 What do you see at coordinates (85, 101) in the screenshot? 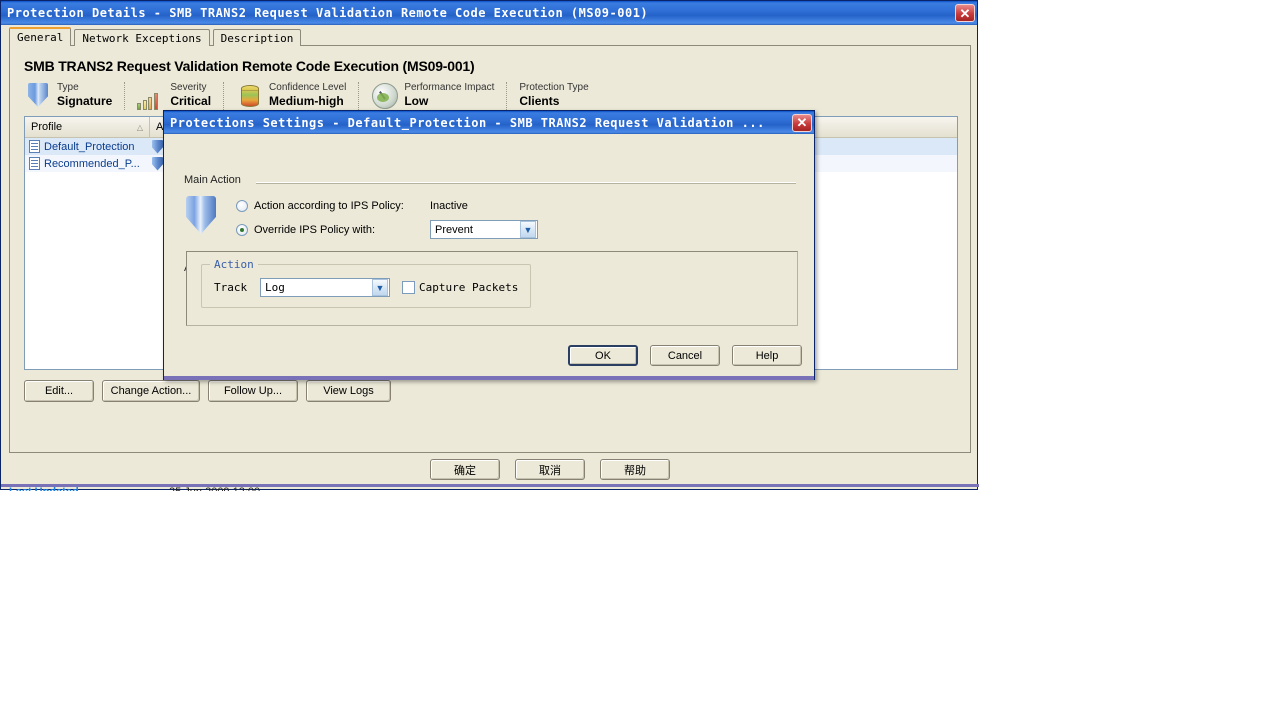
I see `attribute-type-value: Signature` at bounding box center [85, 101].